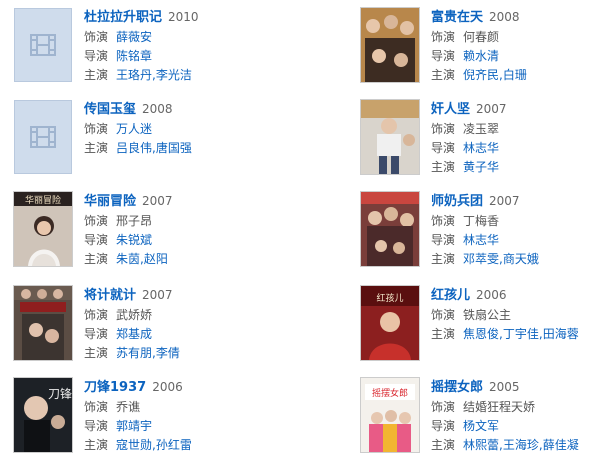 The width and height of the screenshot is (600, 464). What do you see at coordinates (481, 75) in the screenshot?
I see `cast-link: 倪齐民` at bounding box center [481, 75].